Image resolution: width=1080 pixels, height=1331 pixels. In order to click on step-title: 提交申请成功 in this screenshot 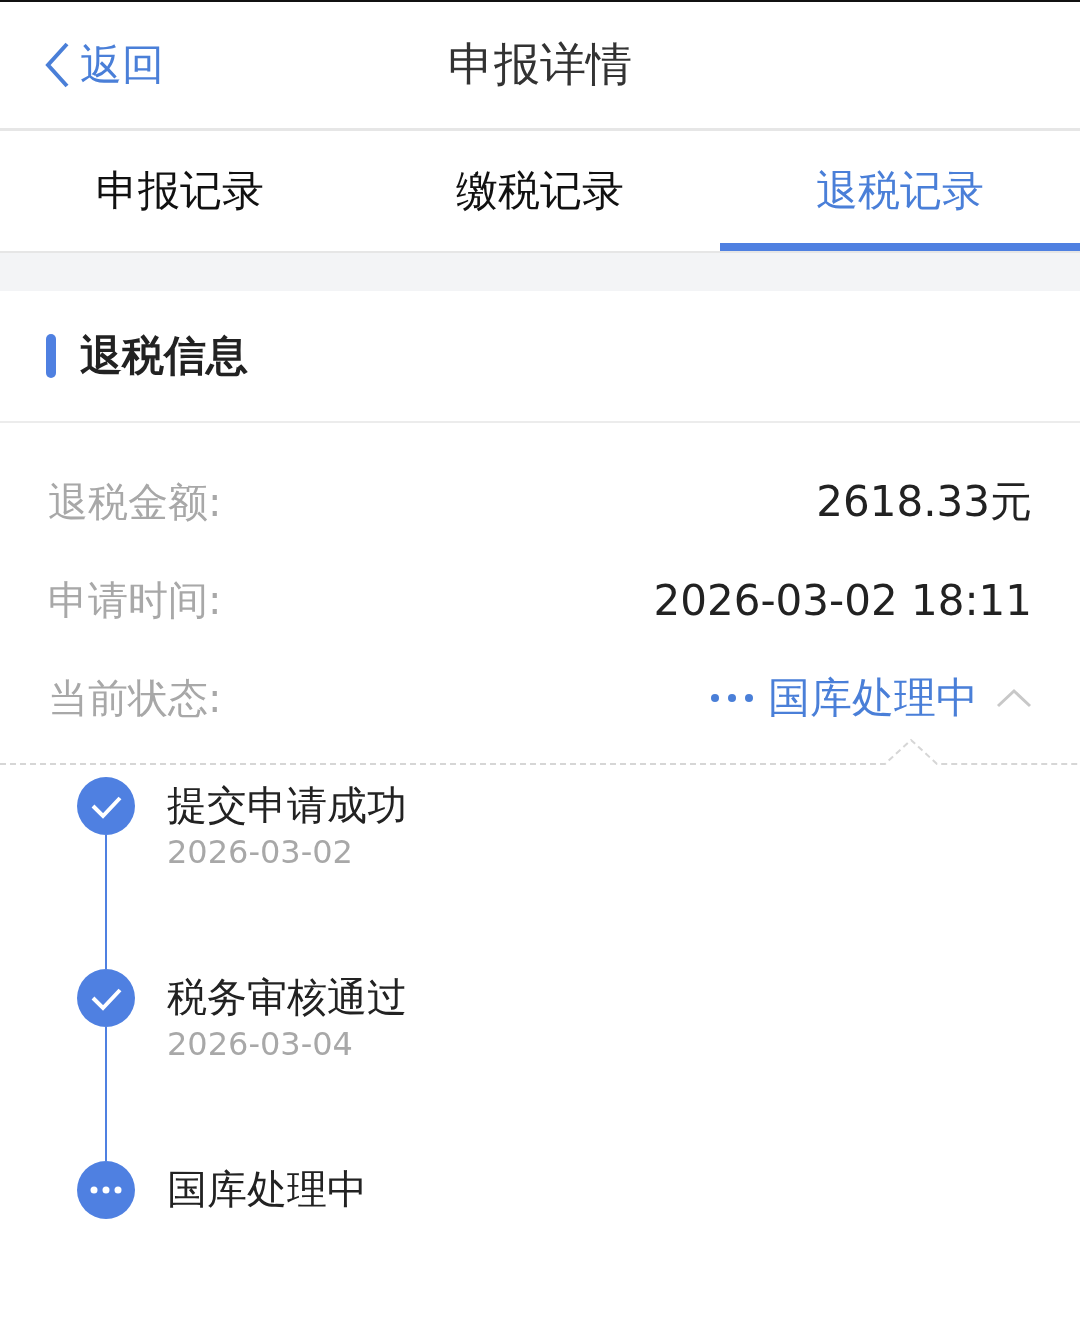, I will do `click(287, 805)`.